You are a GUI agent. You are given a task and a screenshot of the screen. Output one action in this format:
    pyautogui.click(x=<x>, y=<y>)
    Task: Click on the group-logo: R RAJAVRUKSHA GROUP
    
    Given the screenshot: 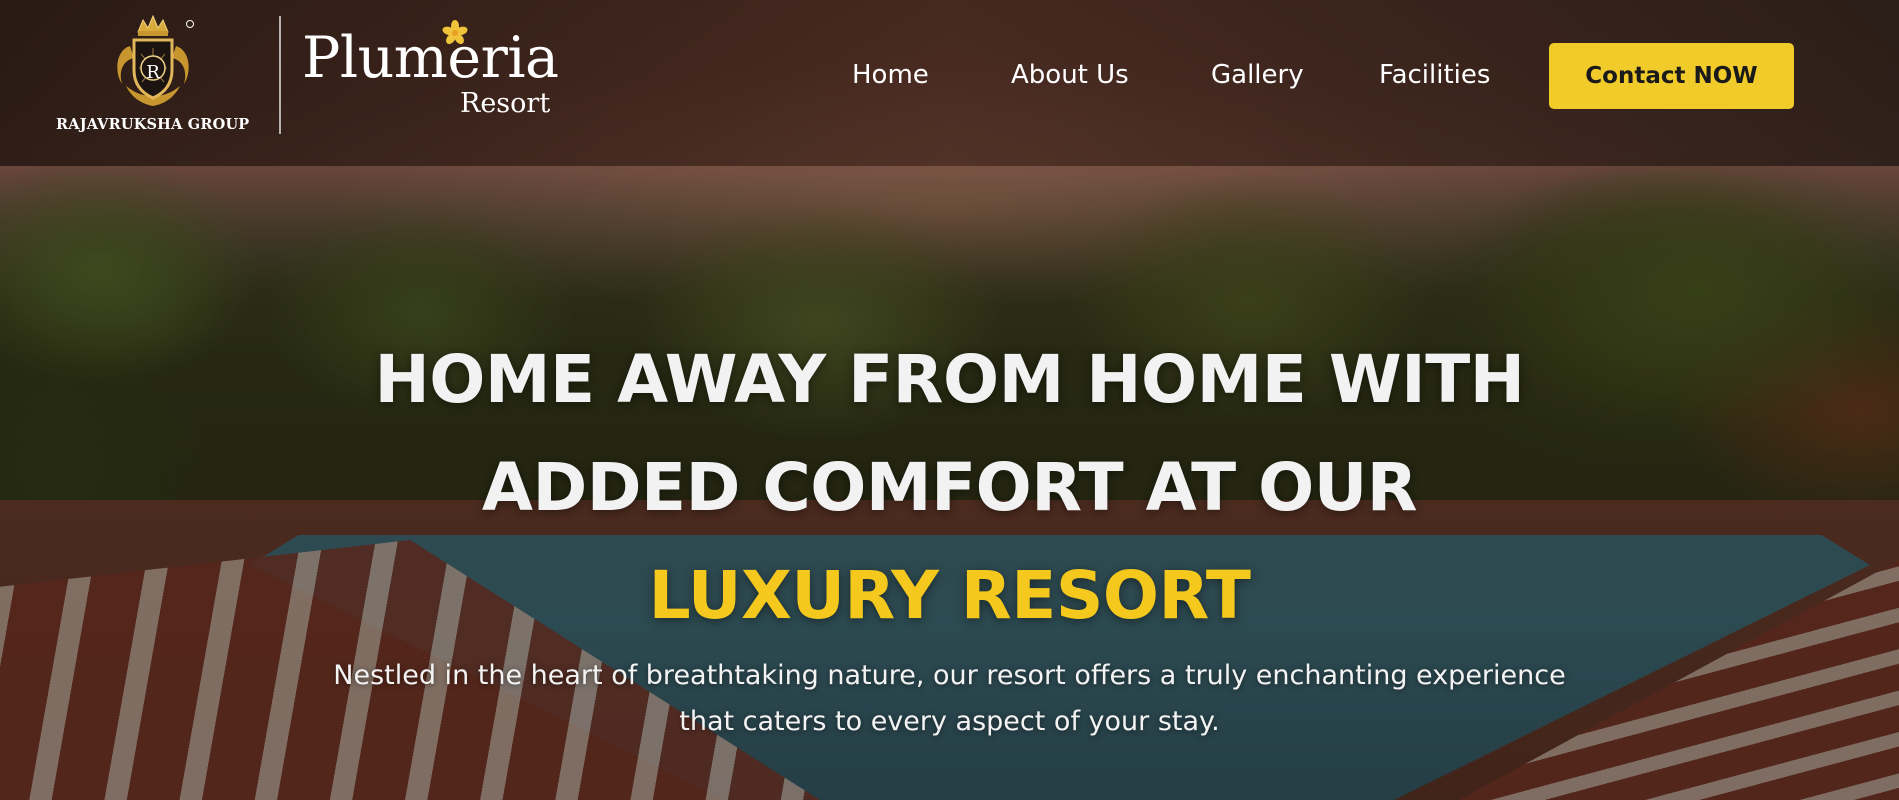 What is the action you would take?
    pyautogui.click(x=153, y=77)
    